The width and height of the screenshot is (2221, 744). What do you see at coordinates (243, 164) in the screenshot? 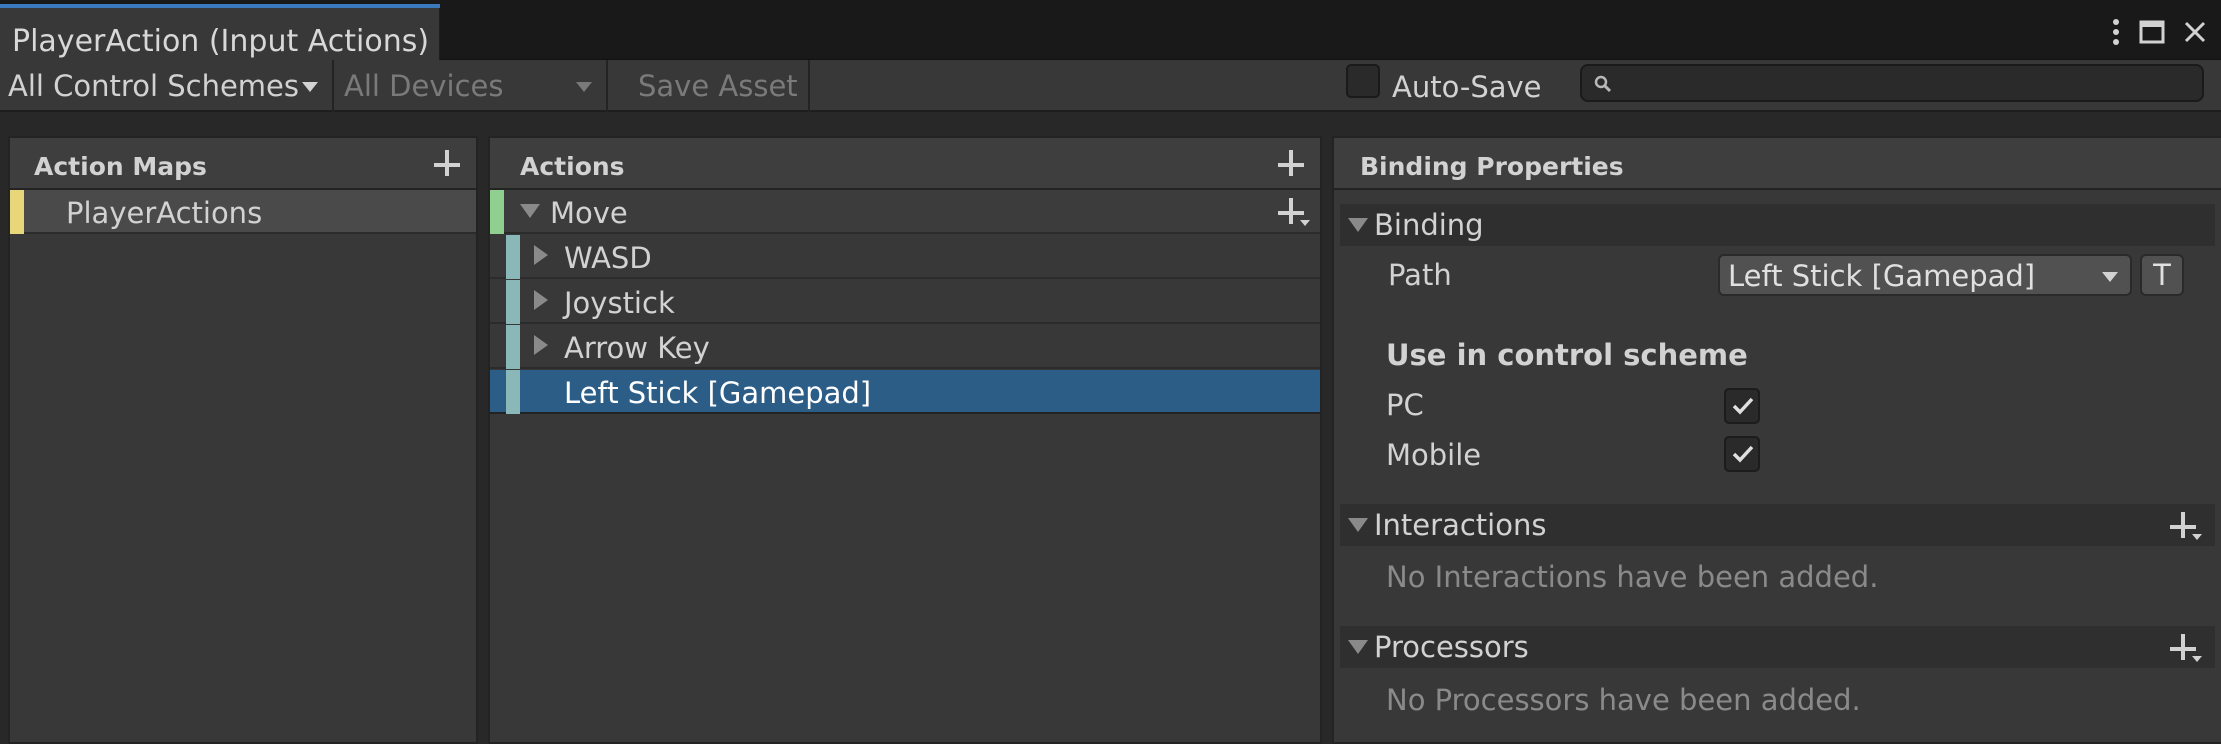
I see `action-maps-header: Action Maps` at bounding box center [243, 164].